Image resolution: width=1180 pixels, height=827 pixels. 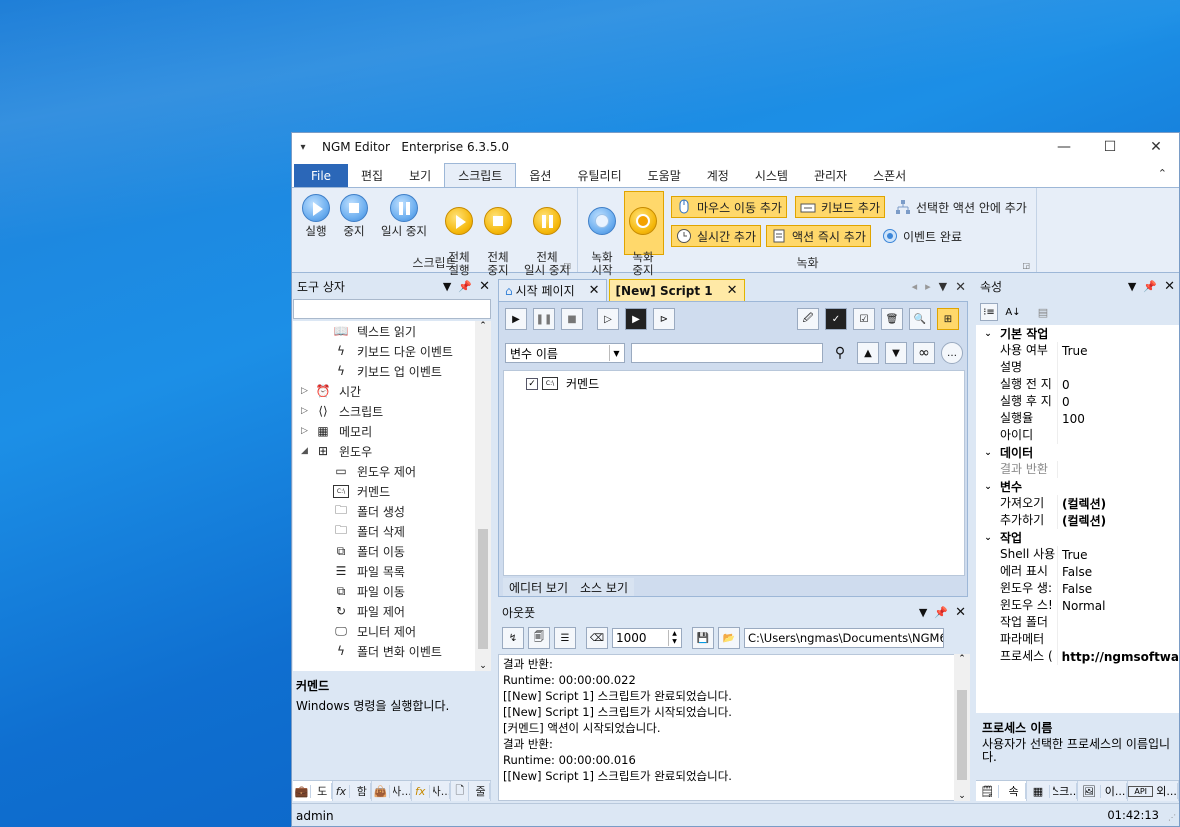 What do you see at coordinates (369, 591) in the screenshot?
I see `tree-item-file-move: ⧉ 파일 이동` at bounding box center [369, 591].